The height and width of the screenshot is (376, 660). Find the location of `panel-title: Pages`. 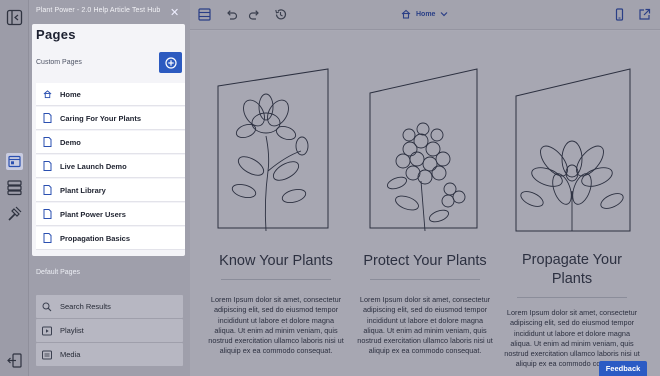

panel-title: Pages is located at coordinates (56, 34).